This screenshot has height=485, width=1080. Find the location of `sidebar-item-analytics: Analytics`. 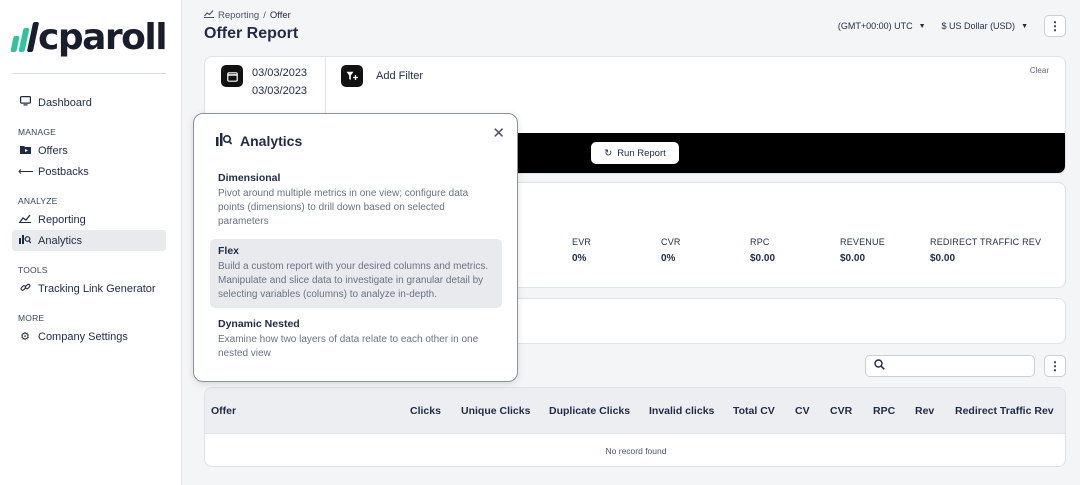

sidebar-item-analytics: Analytics is located at coordinates (89, 240).